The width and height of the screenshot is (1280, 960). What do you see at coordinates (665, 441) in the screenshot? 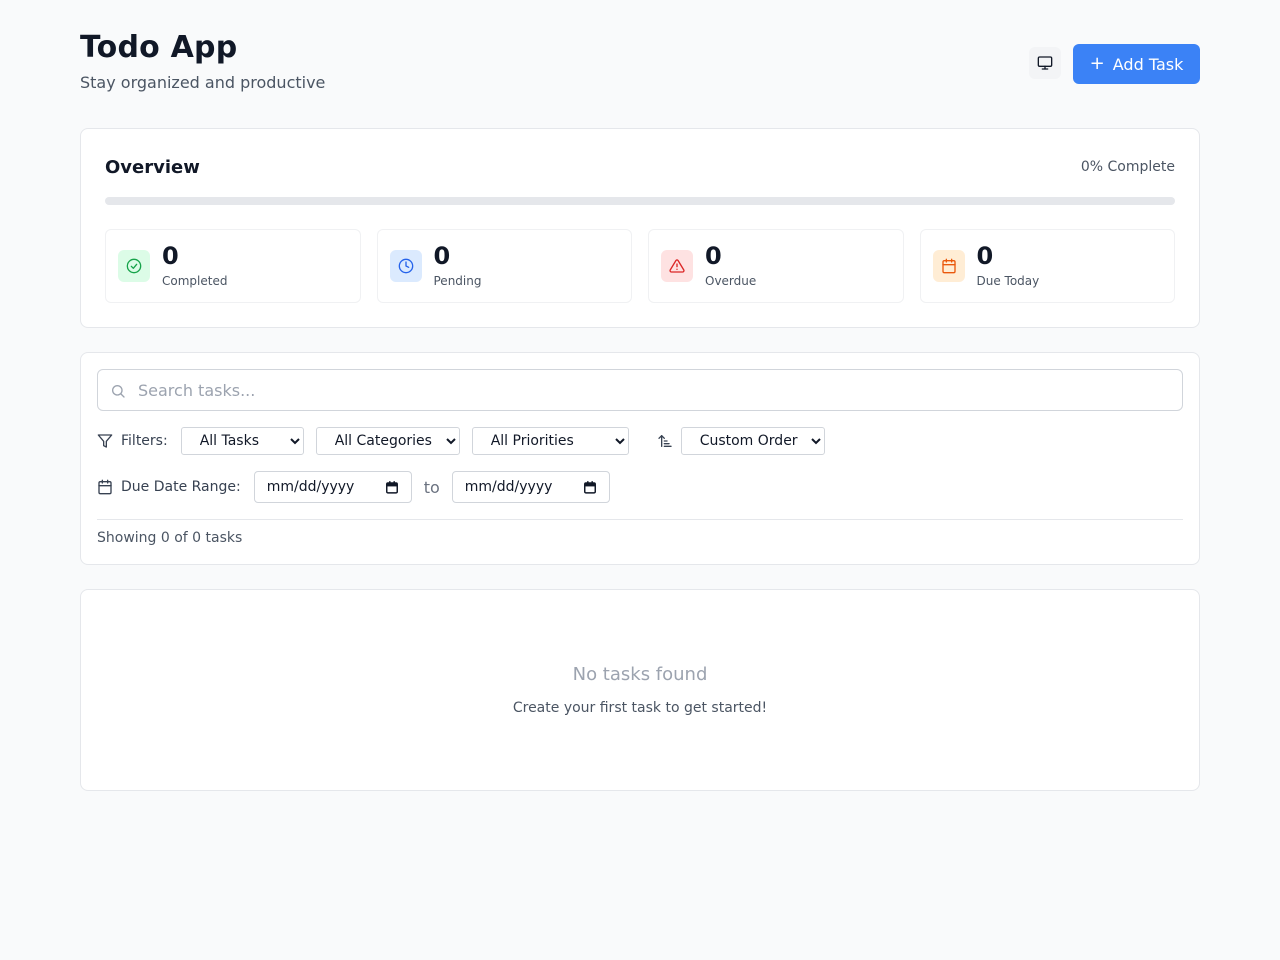
I see `sort-icon` at bounding box center [665, 441].